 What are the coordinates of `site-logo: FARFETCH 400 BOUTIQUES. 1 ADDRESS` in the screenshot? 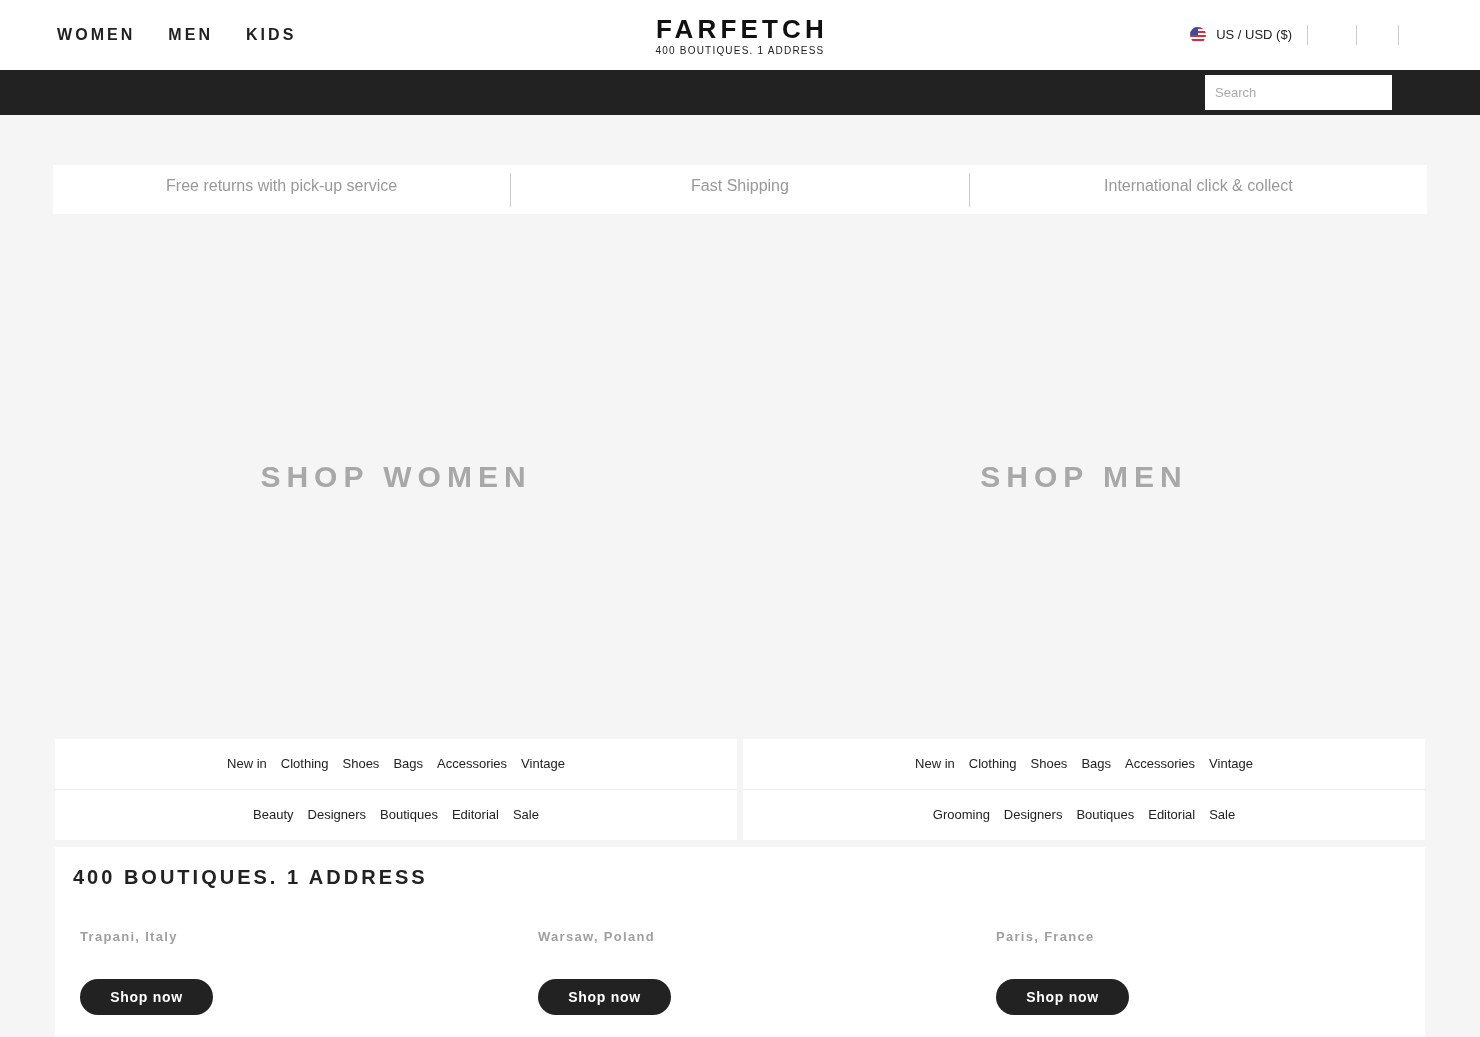 It's located at (740, 35).